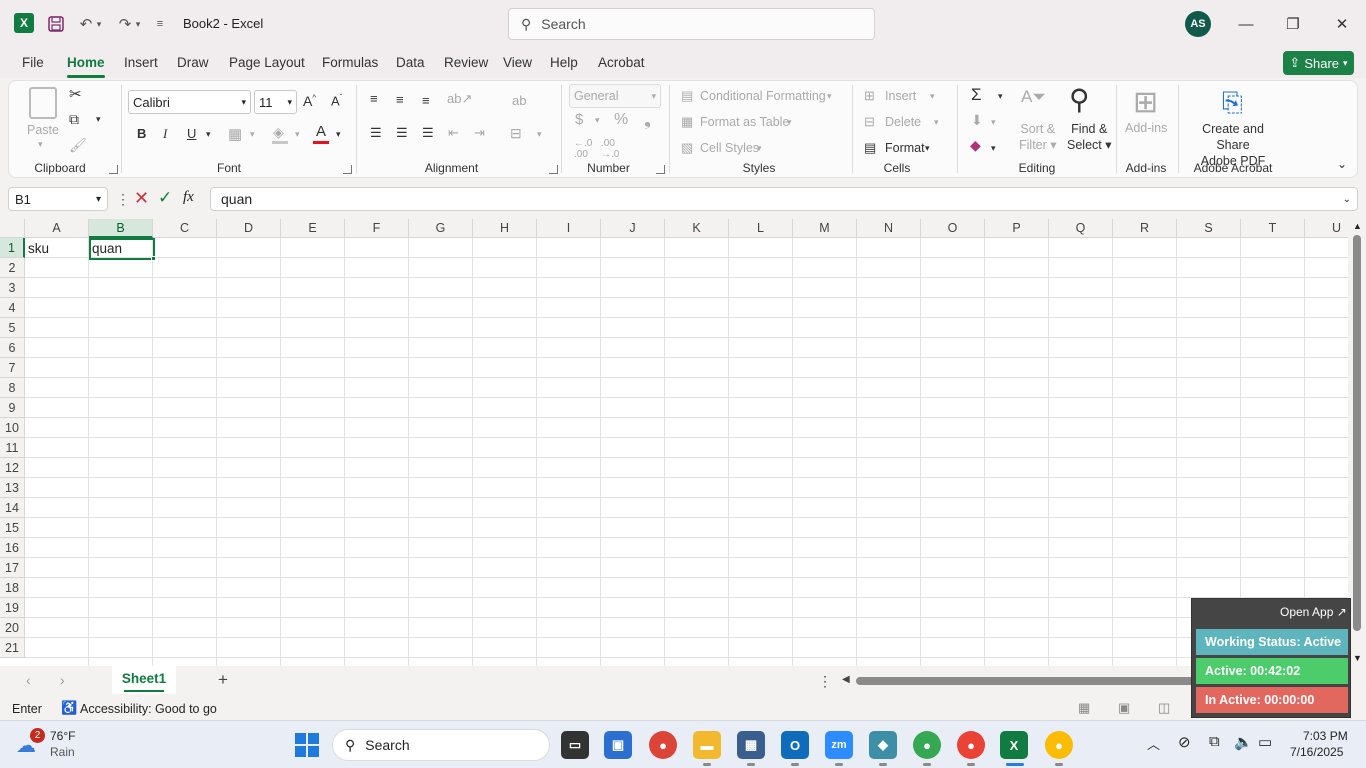 The width and height of the screenshot is (1366, 768). What do you see at coordinates (1243, 742) in the screenshot?
I see `volume-icon: 🔈` at bounding box center [1243, 742].